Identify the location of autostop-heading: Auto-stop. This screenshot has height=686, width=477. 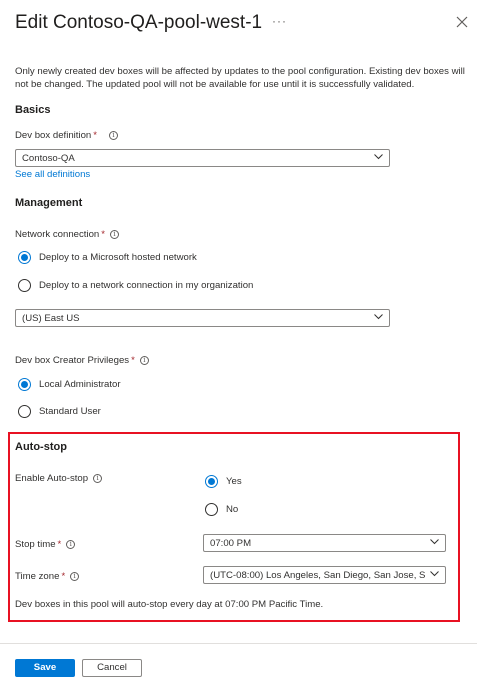
(41, 447).